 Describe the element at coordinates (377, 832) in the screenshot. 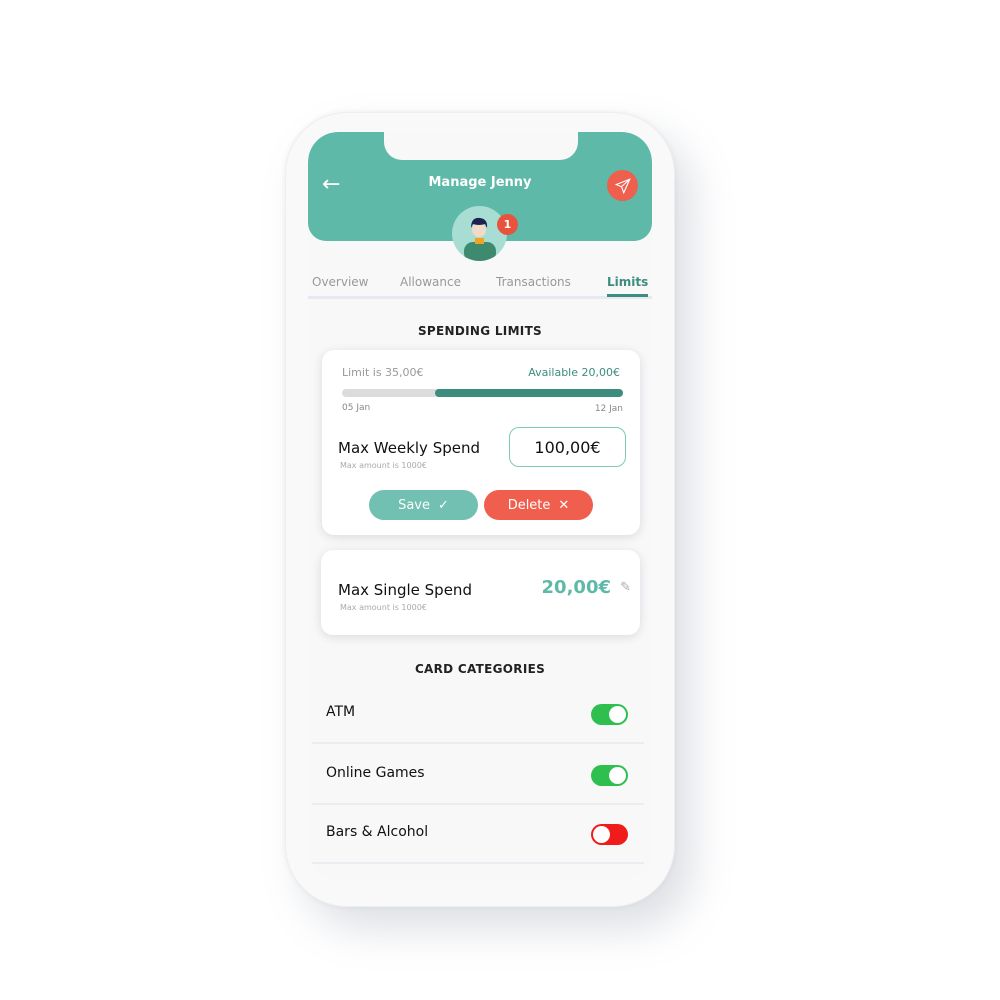

I see `category-label: Bars & Alcohol` at that location.